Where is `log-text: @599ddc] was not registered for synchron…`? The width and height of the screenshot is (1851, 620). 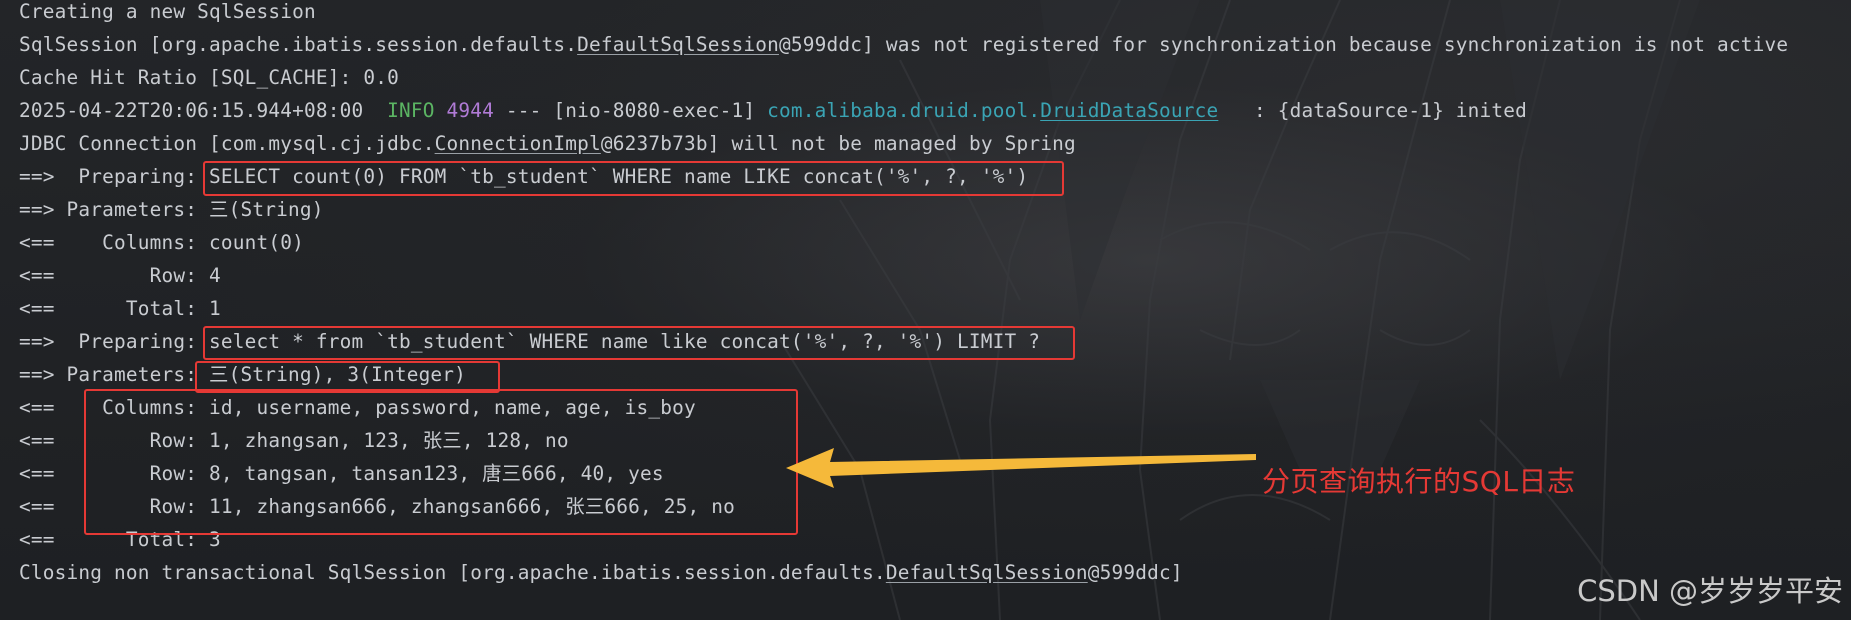
log-text: @599ddc] was not registered for synchron… is located at coordinates (1283, 44).